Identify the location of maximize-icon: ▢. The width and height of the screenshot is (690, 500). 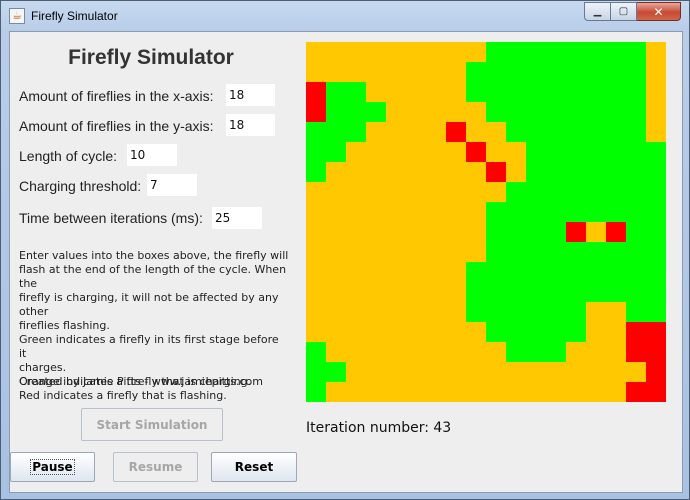
(624, 11).